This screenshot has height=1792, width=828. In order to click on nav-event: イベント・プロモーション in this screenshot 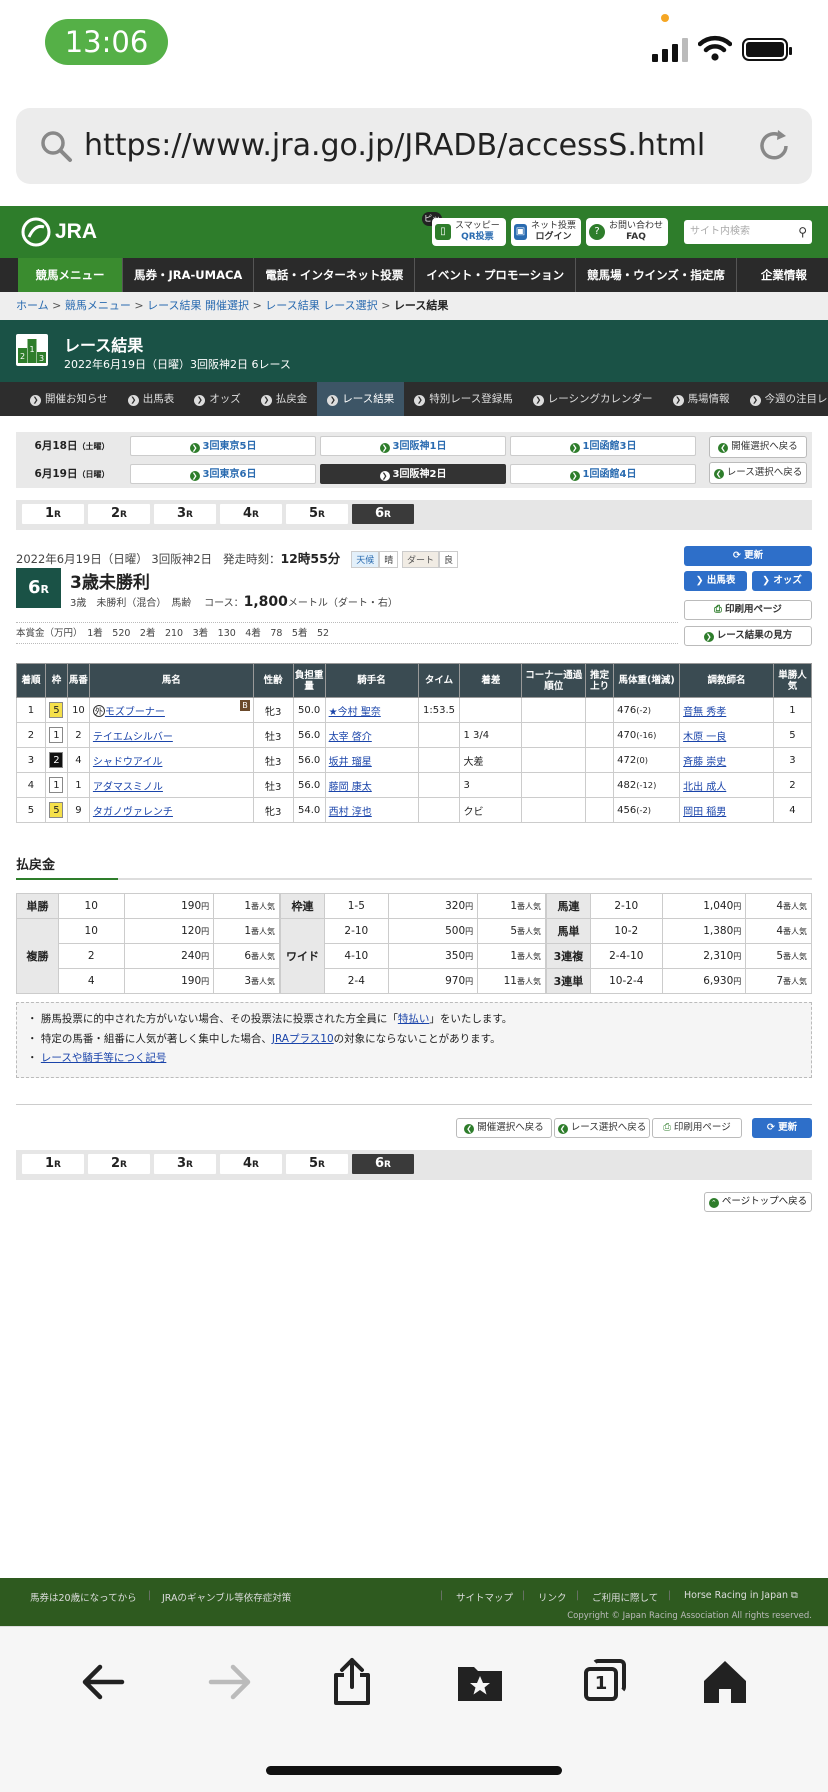, I will do `click(496, 275)`.